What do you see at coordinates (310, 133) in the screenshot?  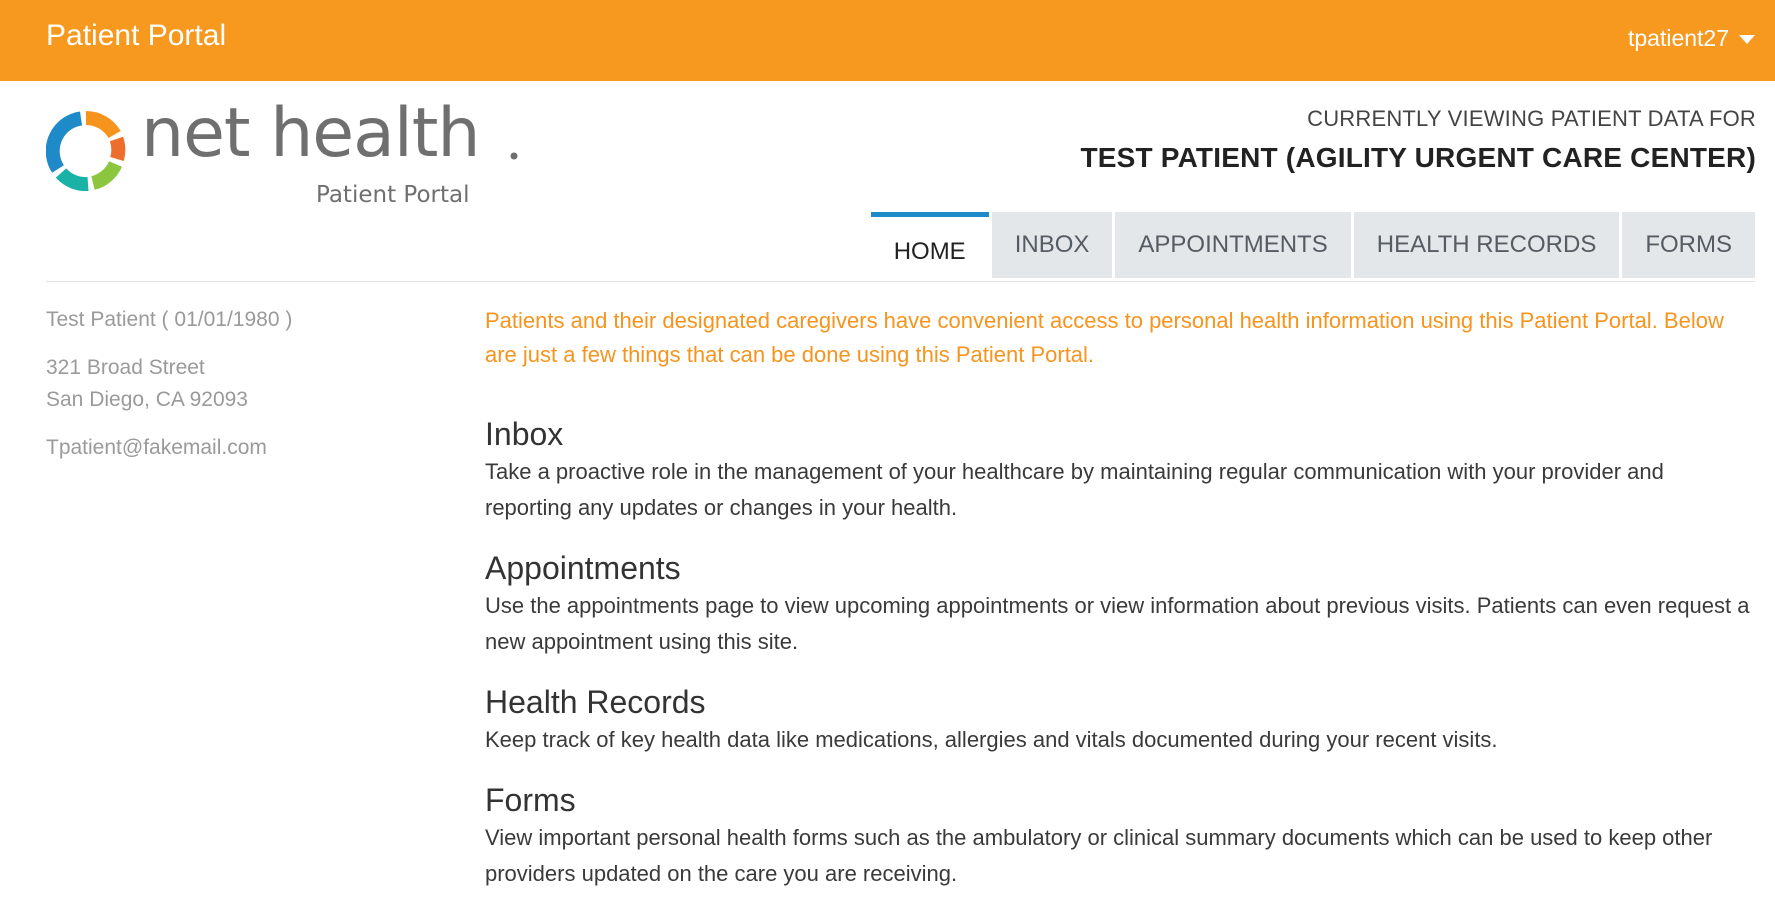 I see `logo-wordmark: net health` at bounding box center [310, 133].